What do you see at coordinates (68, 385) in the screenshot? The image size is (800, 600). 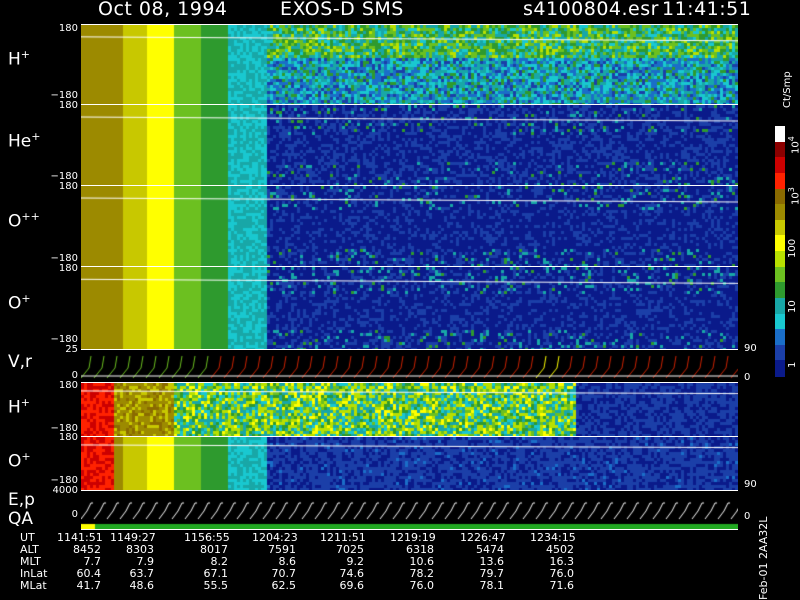 I see `tick-h2-max: 180` at bounding box center [68, 385].